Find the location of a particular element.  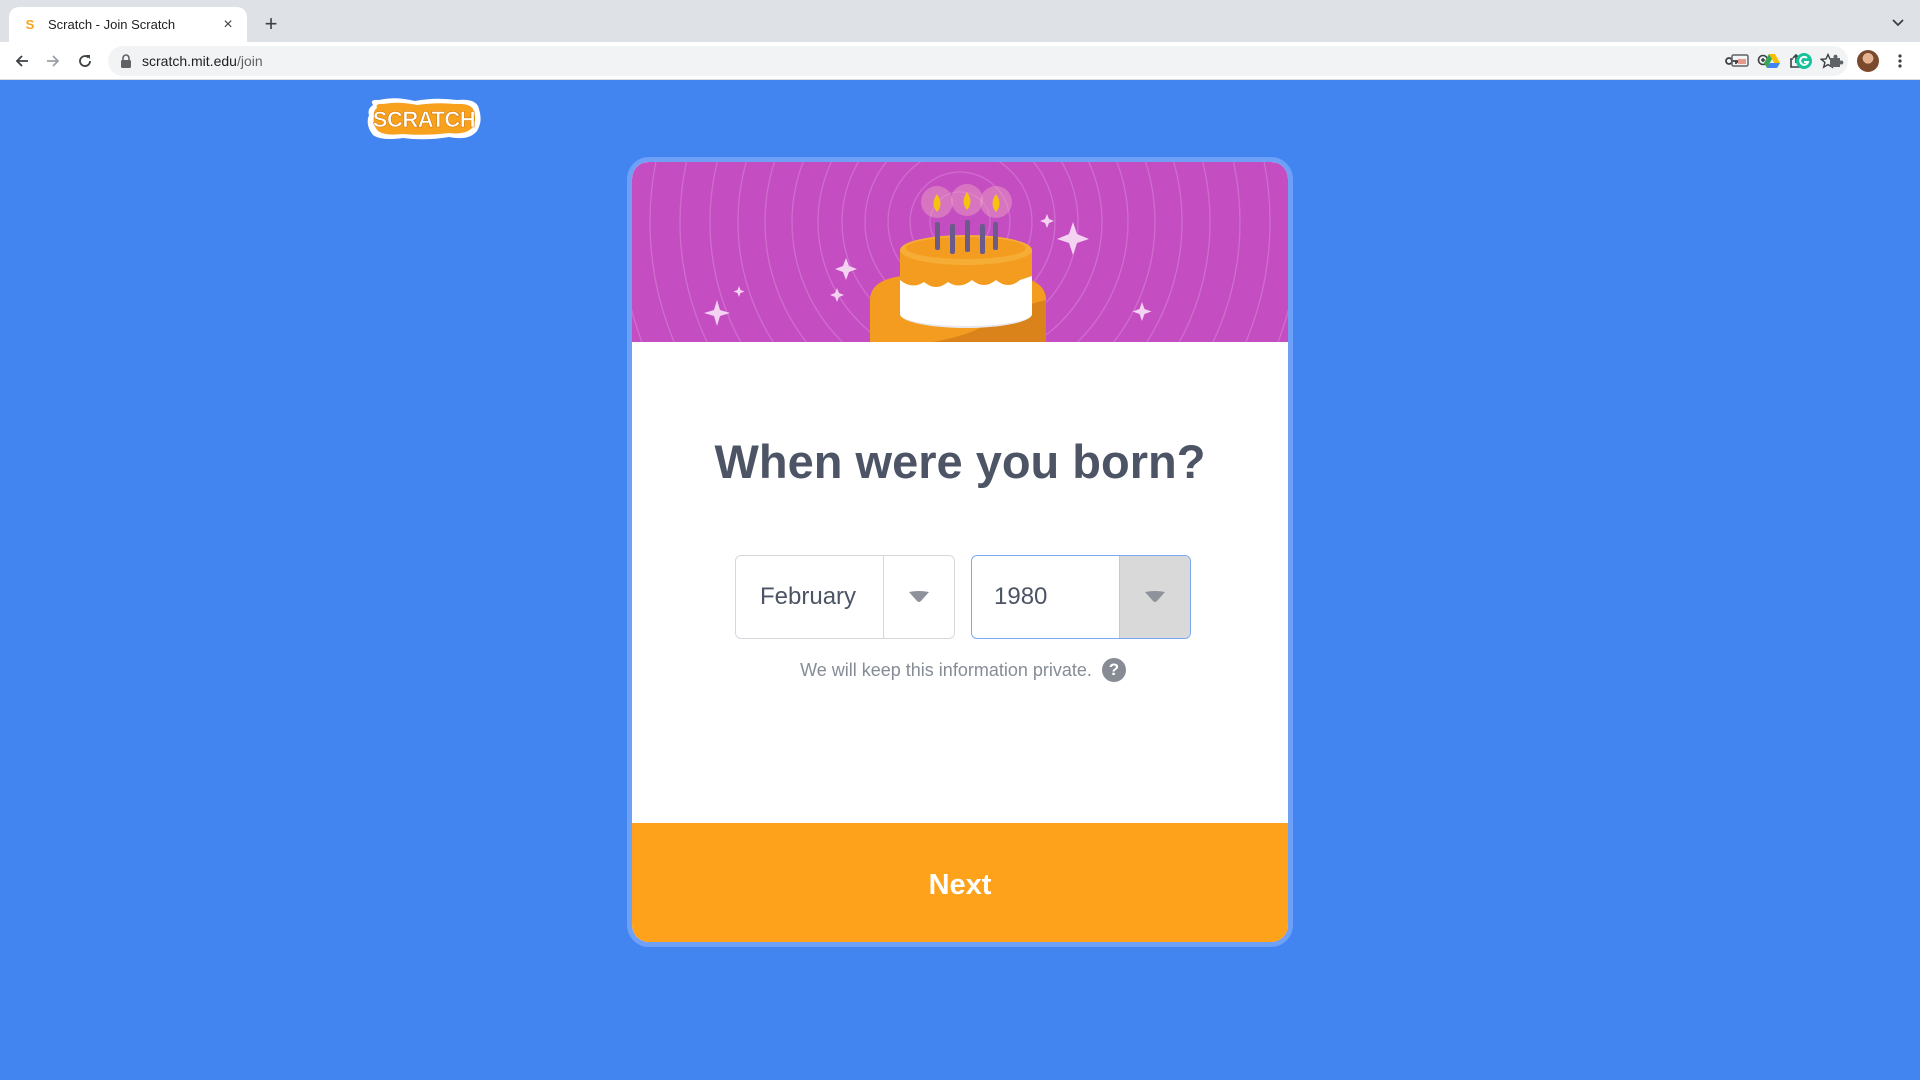

birth-month-select: February is located at coordinates (845, 597).